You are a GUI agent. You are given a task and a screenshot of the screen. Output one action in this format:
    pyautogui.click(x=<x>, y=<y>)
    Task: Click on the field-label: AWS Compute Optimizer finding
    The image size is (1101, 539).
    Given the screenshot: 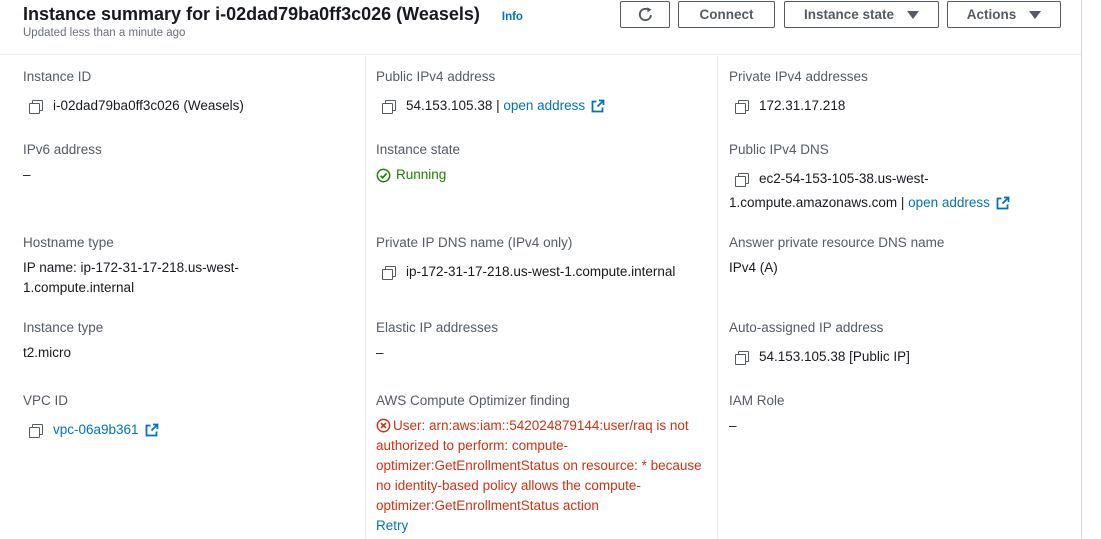 What is the action you would take?
    pyautogui.click(x=473, y=400)
    